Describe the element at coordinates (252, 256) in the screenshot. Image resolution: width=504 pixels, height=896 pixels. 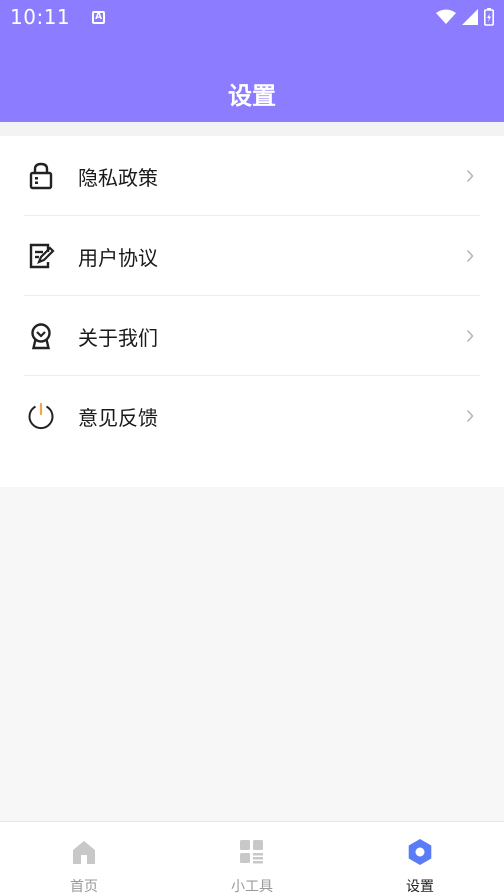
I see `menu-item-user-agreement: 用户协议` at that location.